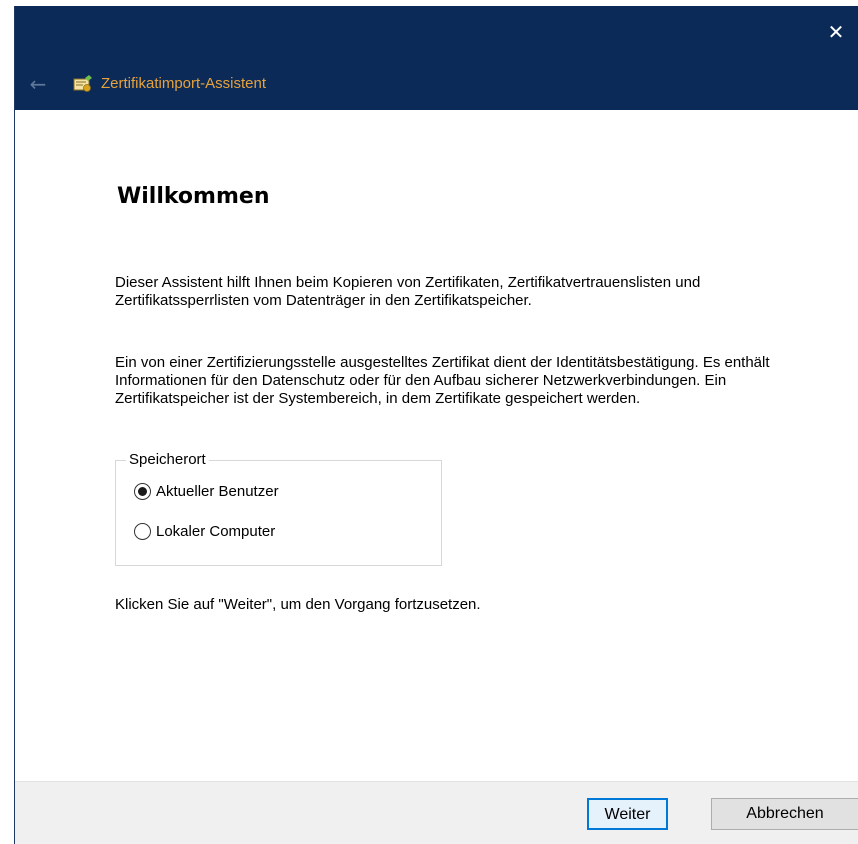 The width and height of the screenshot is (858, 844). I want to click on page-heading: Willkommen, so click(193, 196).